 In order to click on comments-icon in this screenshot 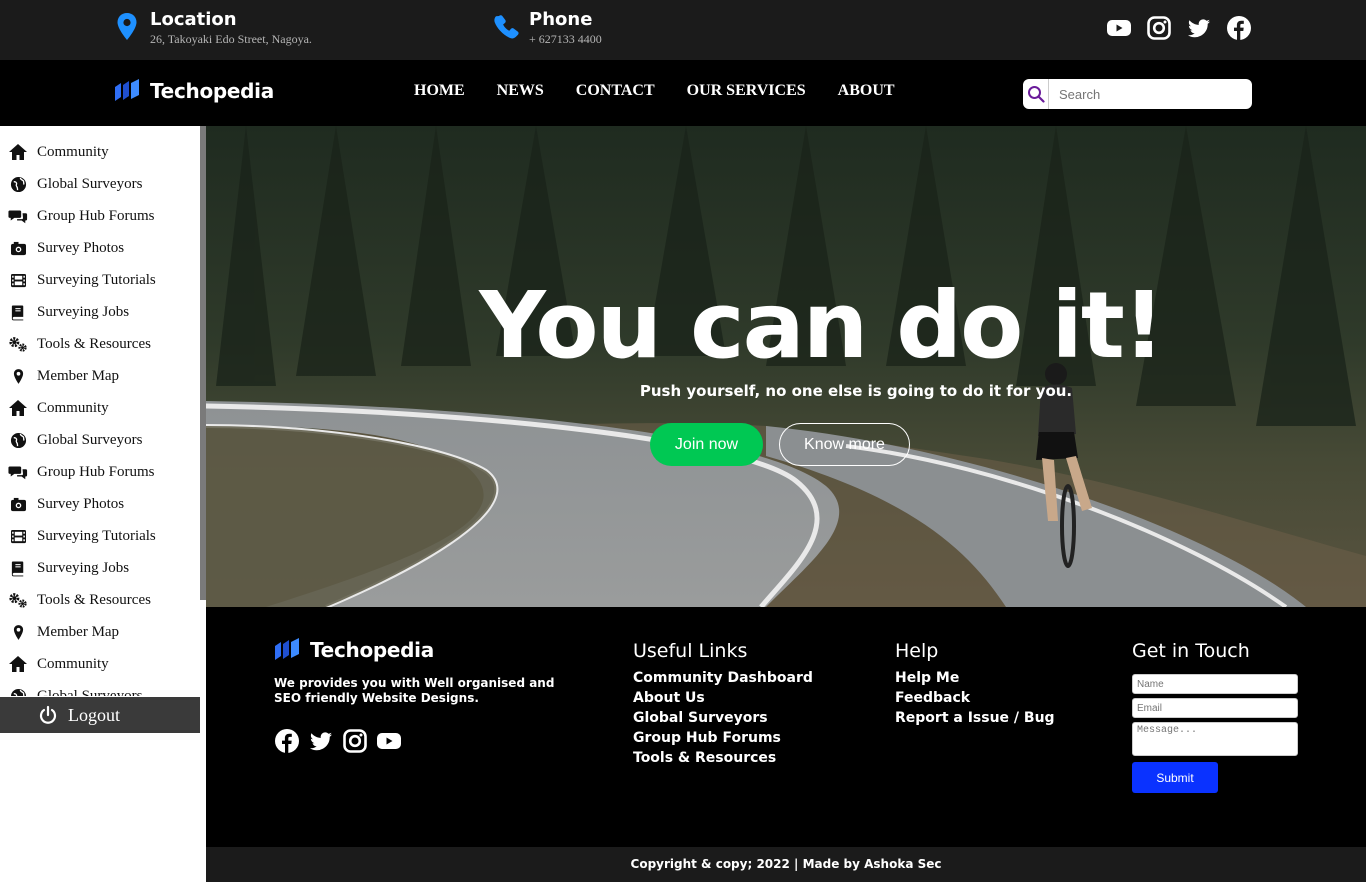, I will do `click(18, 216)`.